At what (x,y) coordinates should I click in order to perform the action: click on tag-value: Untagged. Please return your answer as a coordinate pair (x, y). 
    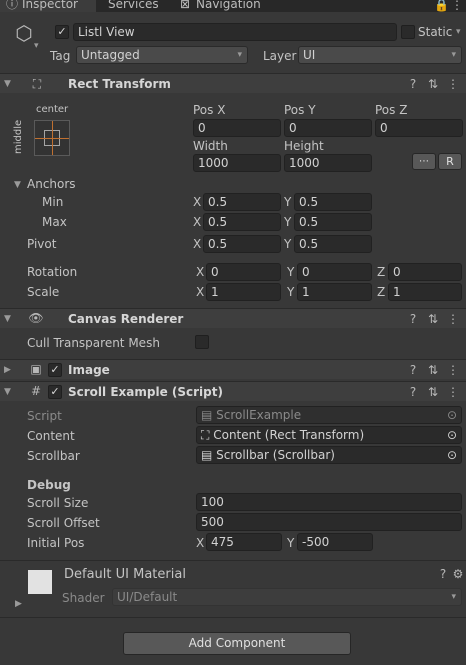
    Looking at the image, I should click on (110, 55).